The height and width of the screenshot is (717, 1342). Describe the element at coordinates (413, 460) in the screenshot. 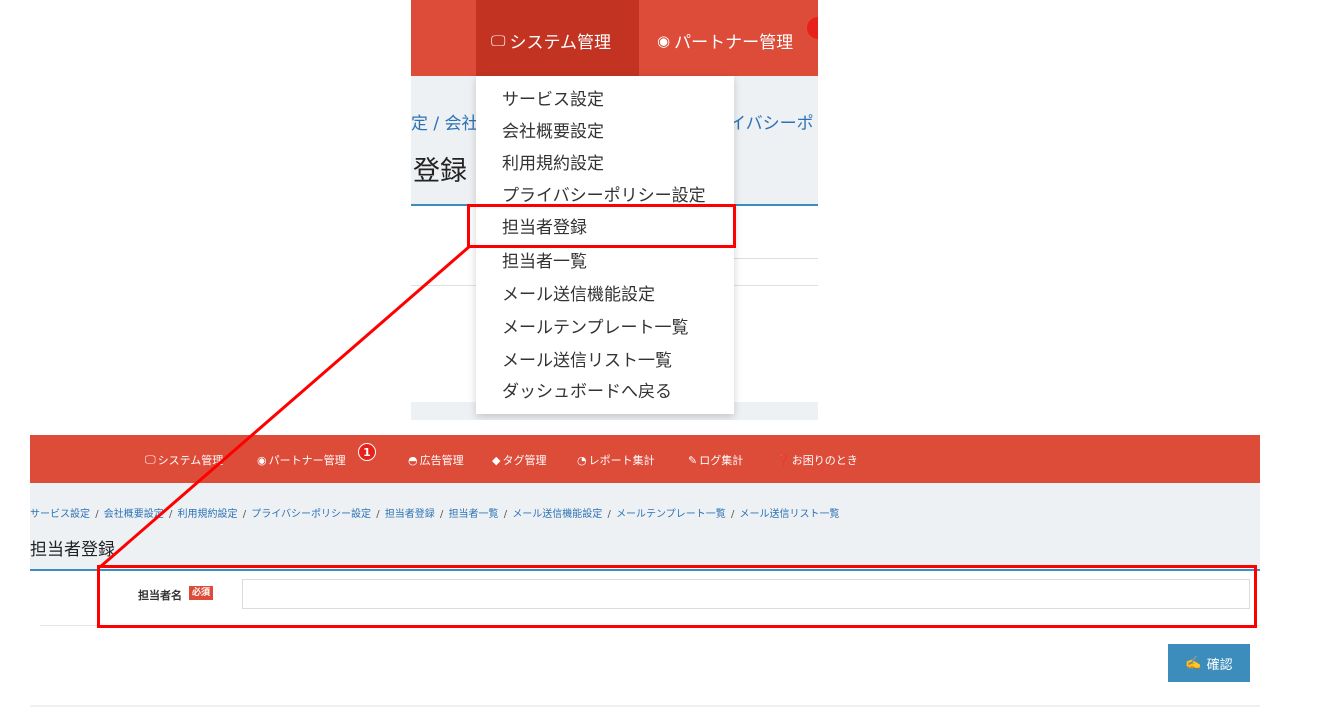

I see `dashboard-icon: ◓` at that location.